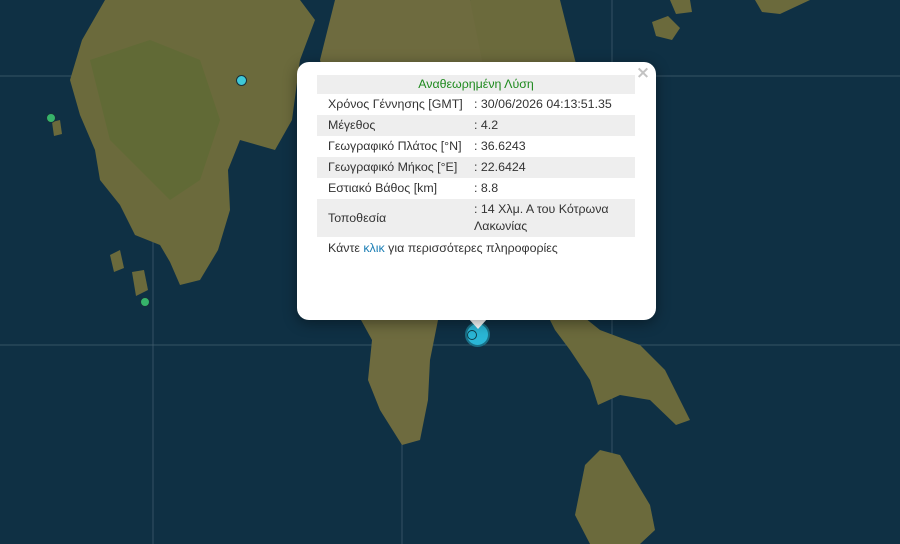  I want to click on info-value: : 4.2, so click(549, 125).